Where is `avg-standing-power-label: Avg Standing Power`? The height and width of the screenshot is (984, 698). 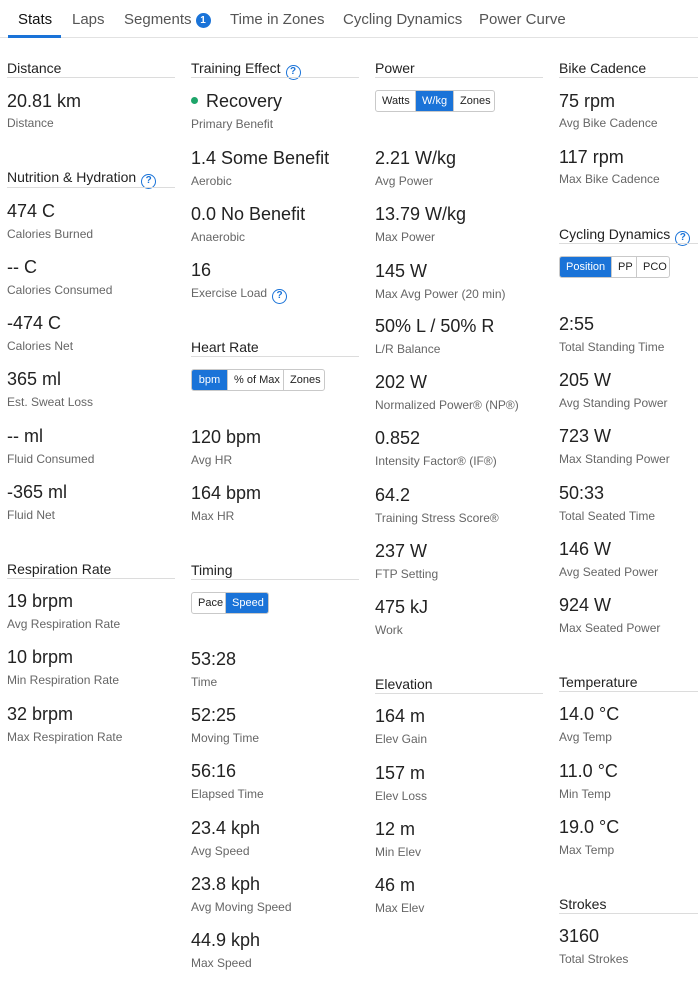 avg-standing-power-label: Avg Standing Power is located at coordinates (613, 403).